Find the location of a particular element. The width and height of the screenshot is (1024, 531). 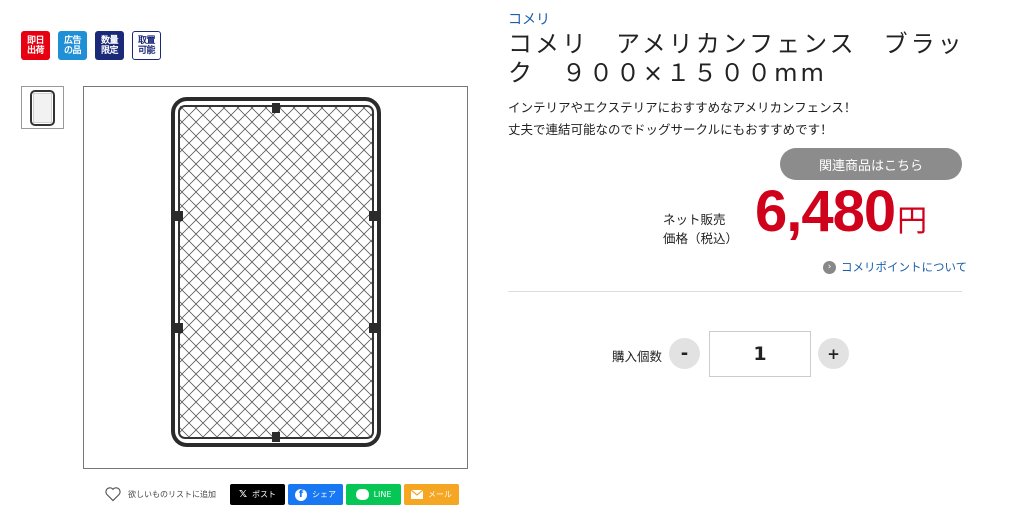

share-x-button: 𝕏 ポスト is located at coordinates (257, 494).